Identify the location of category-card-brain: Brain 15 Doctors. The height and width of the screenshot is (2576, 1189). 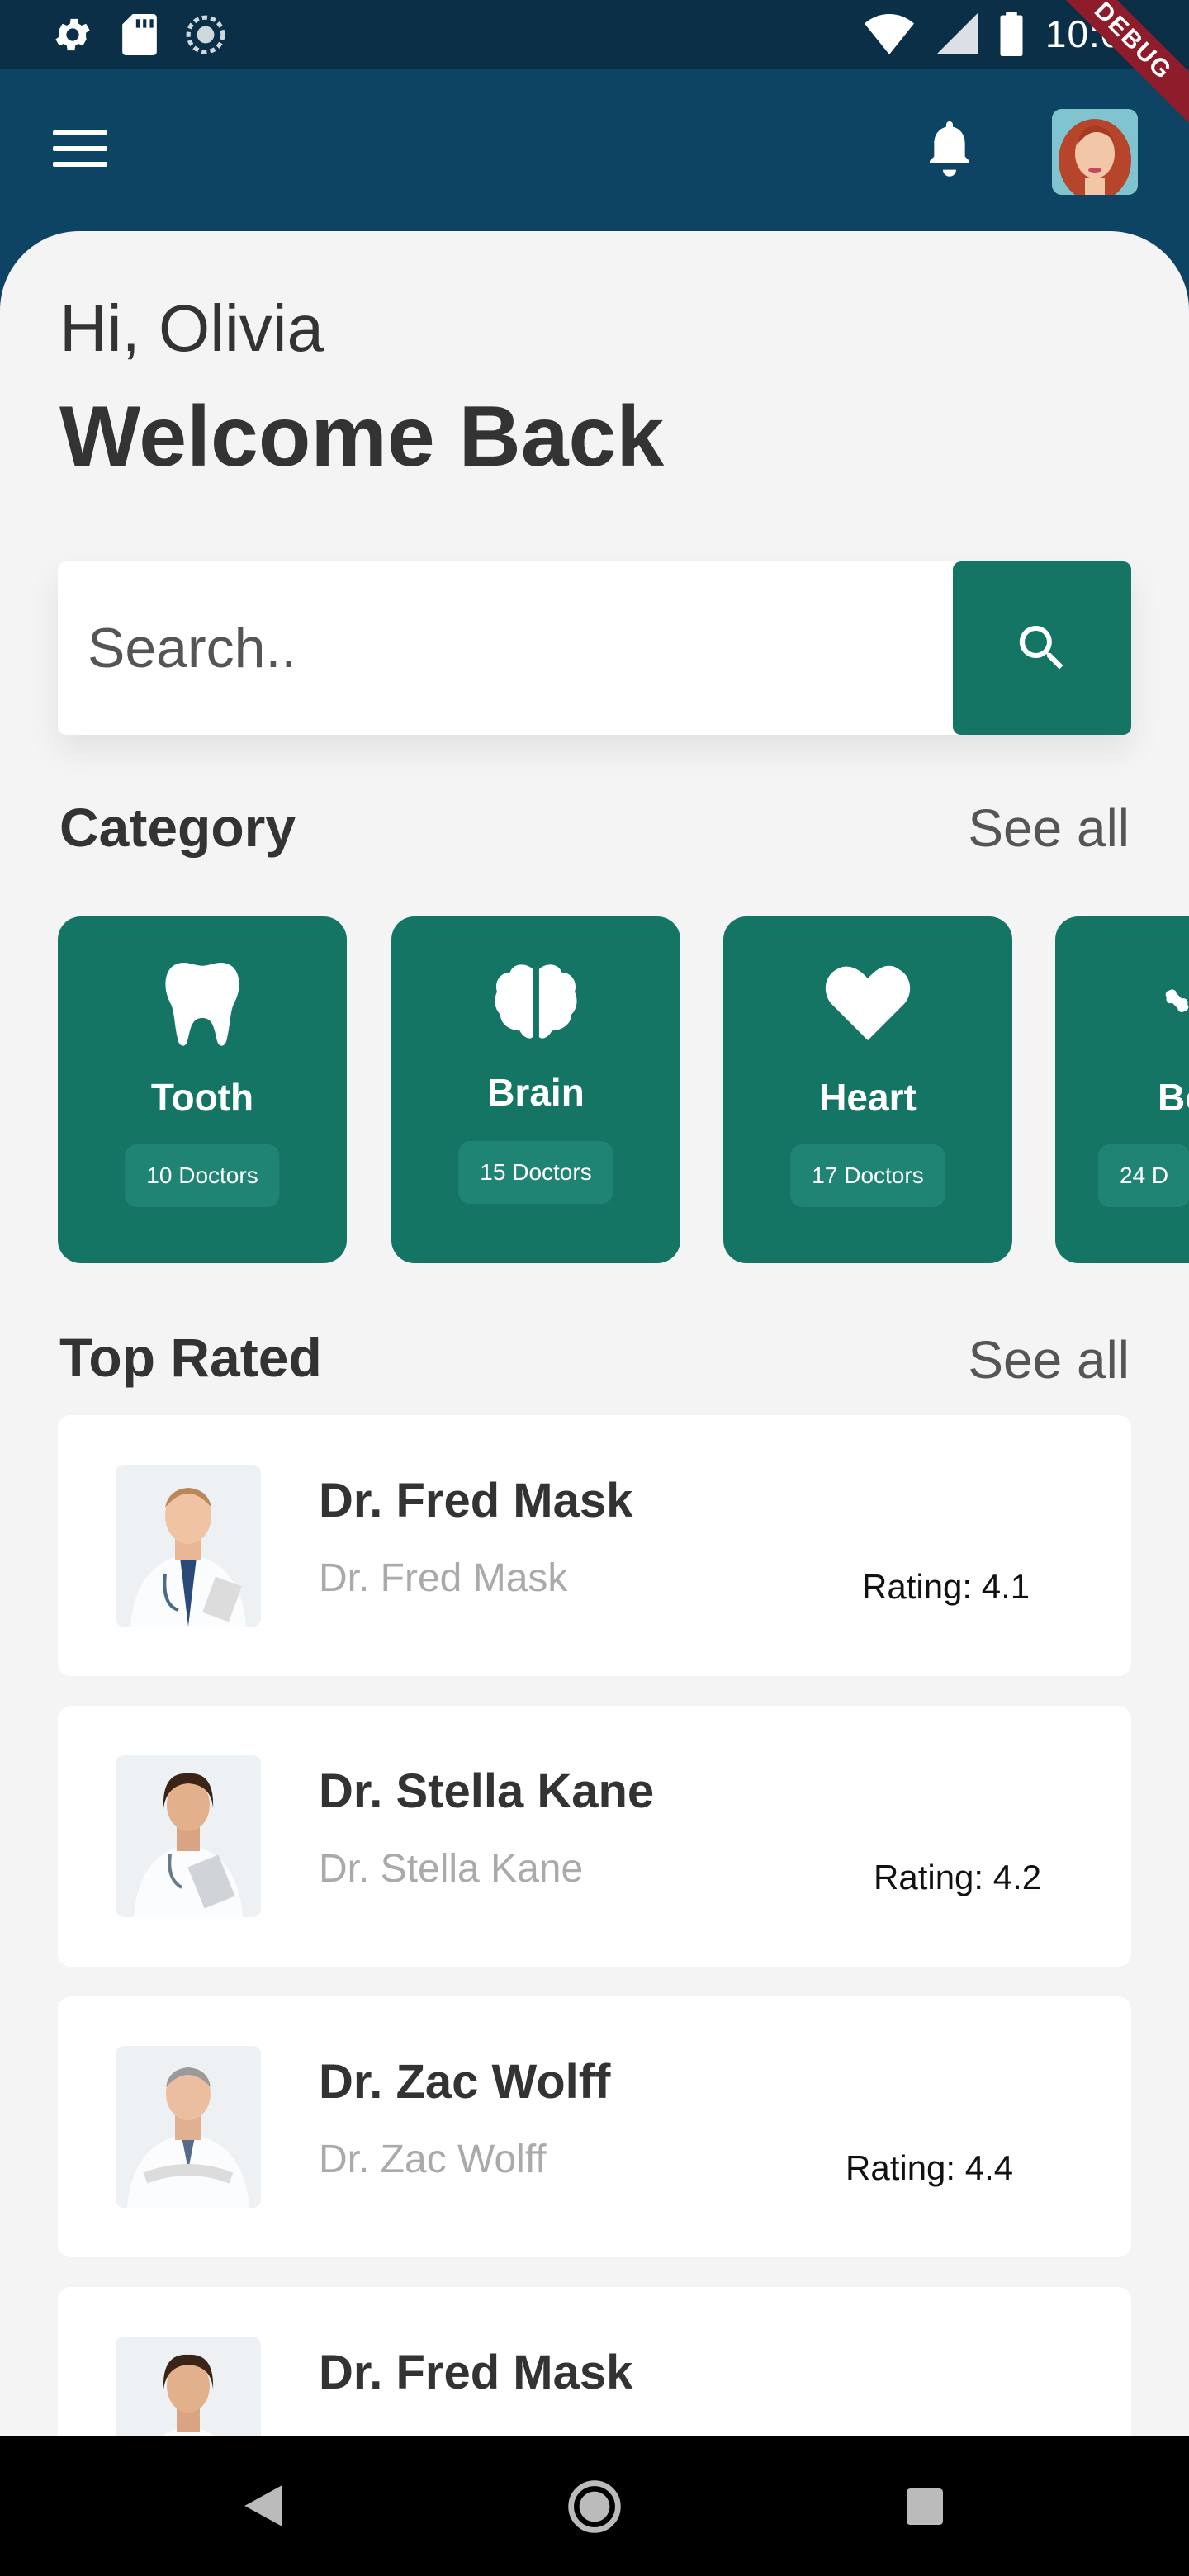
(535, 1089).